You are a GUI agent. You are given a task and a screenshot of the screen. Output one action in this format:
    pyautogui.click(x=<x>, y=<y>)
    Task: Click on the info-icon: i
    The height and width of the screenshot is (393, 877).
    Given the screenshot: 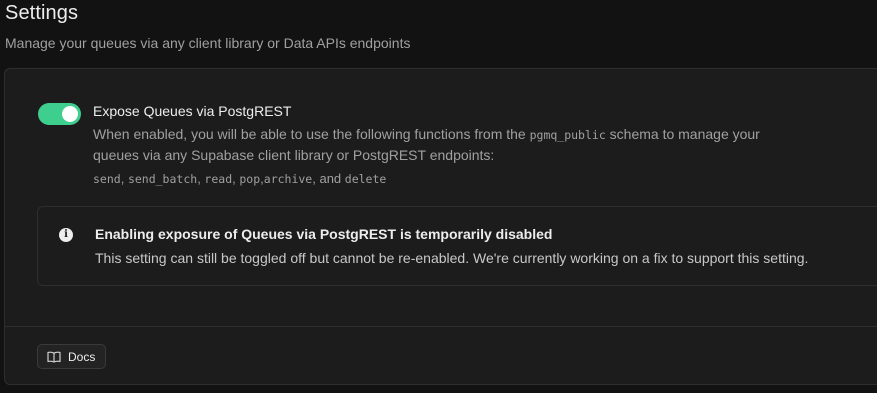 What is the action you would take?
    pyautogui.click(x=66, y=235)
    